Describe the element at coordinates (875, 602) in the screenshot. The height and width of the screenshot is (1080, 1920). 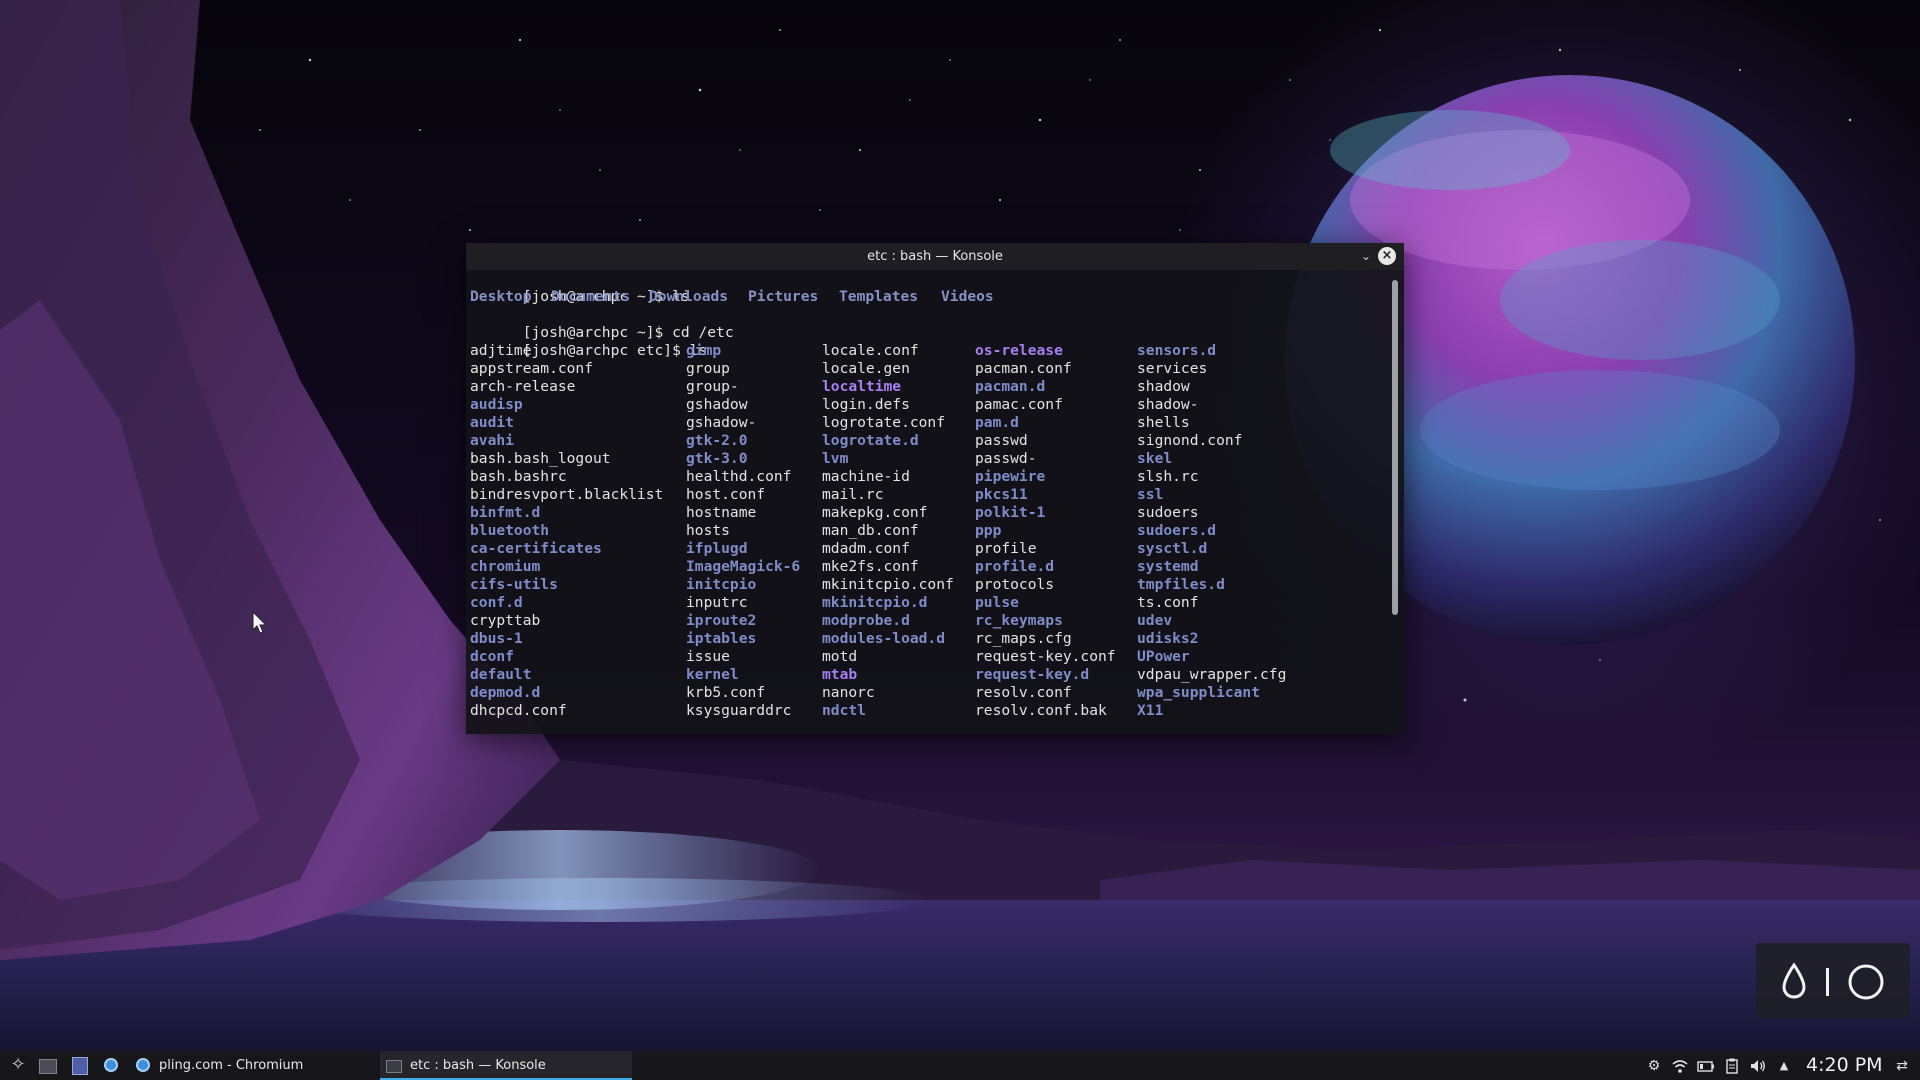
I see `ls-dir-entry: mkinitcpio.d` at that location.